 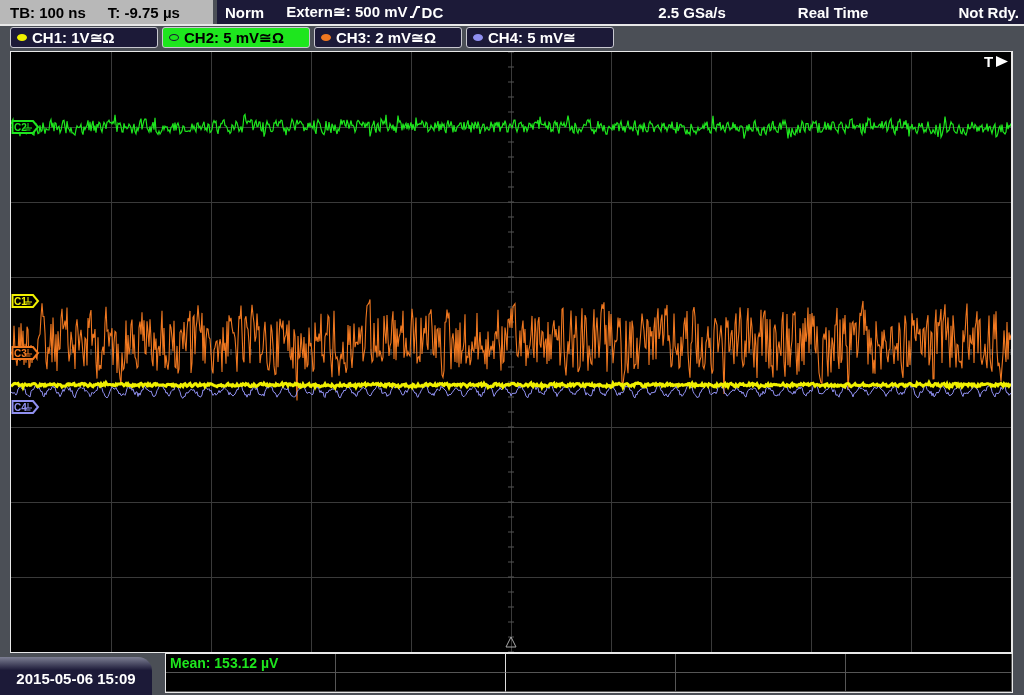 I want to click on trigger-position-icon, so click(x=511, y=642).